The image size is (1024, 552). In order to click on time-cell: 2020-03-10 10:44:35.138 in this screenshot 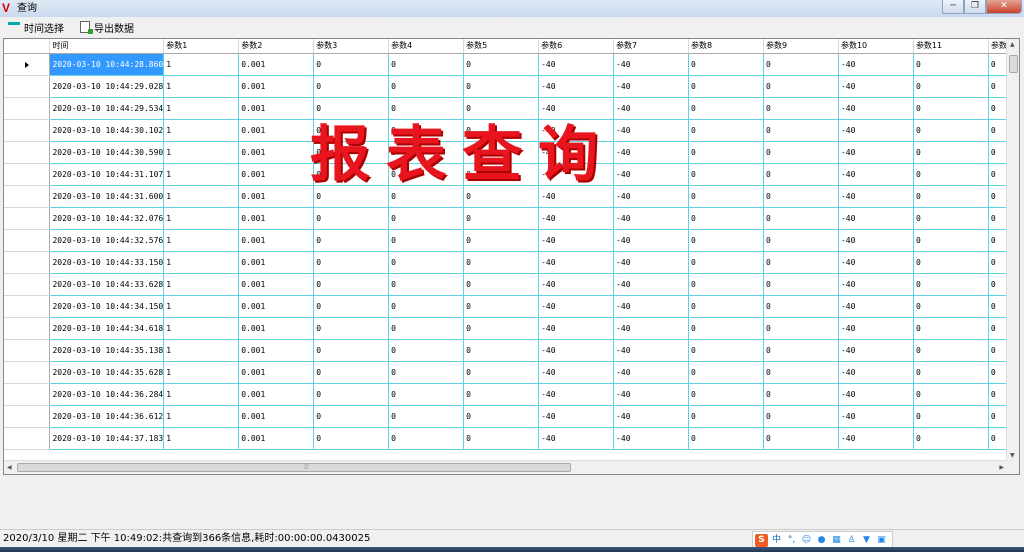, I will do `click(107, 350)`.